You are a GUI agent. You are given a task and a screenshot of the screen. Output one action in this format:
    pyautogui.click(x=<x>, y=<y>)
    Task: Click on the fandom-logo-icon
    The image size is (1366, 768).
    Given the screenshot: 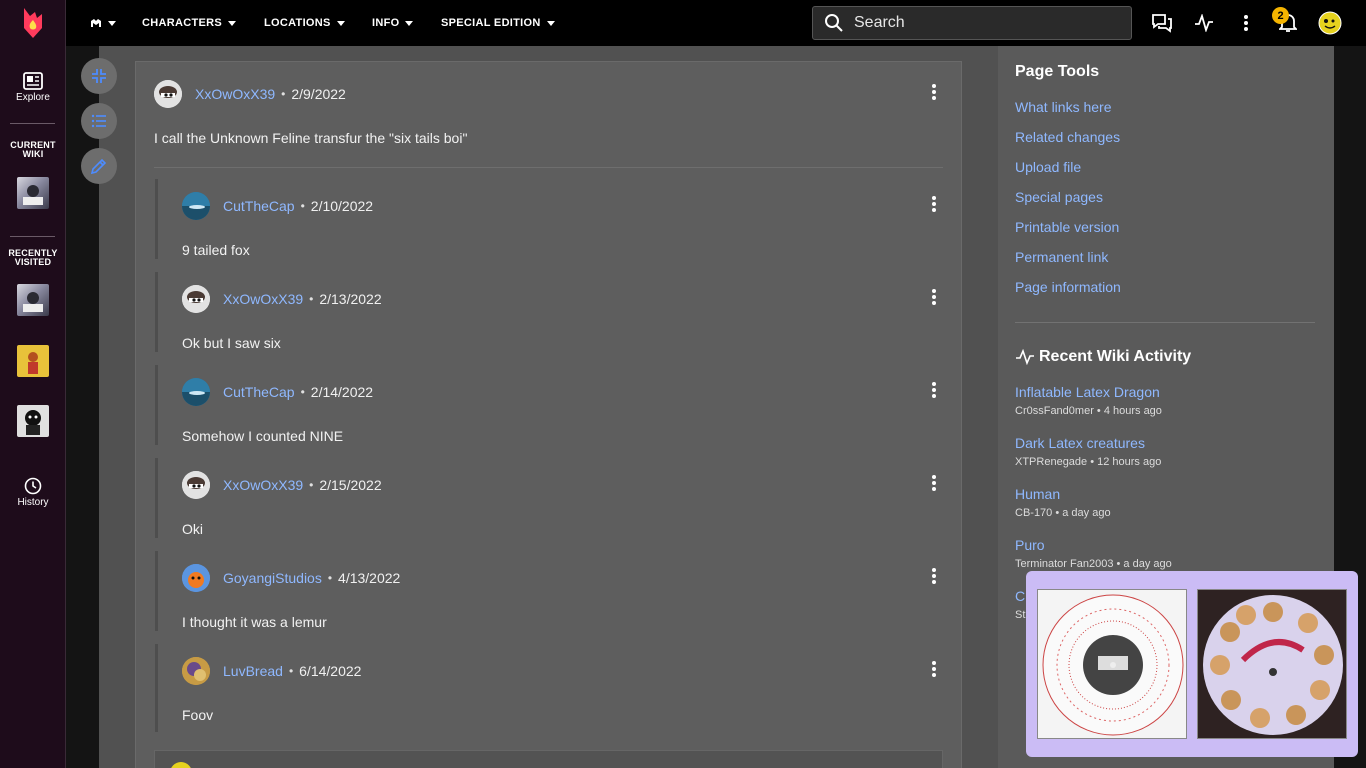 What is the action you would take?
    pyautogui.click(x=33, y=23)
    